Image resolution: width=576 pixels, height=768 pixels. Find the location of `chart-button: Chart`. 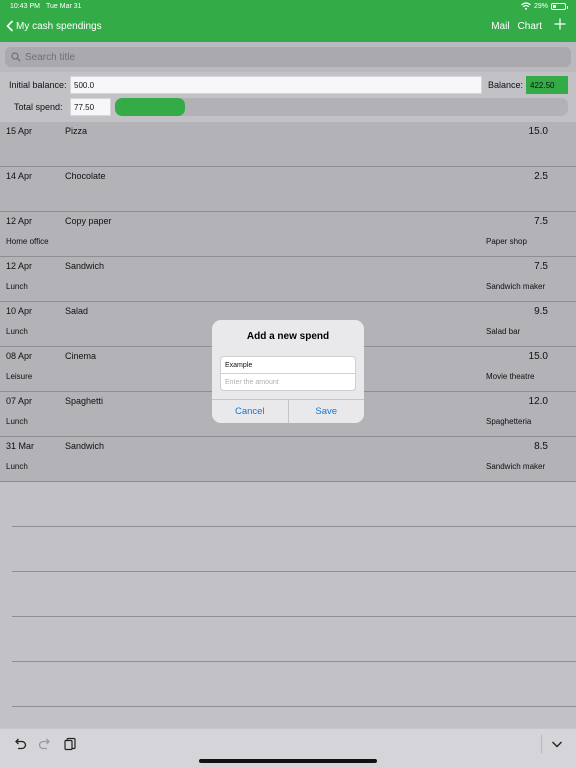

chart-button: Chart is located at coordinates (530, 26).